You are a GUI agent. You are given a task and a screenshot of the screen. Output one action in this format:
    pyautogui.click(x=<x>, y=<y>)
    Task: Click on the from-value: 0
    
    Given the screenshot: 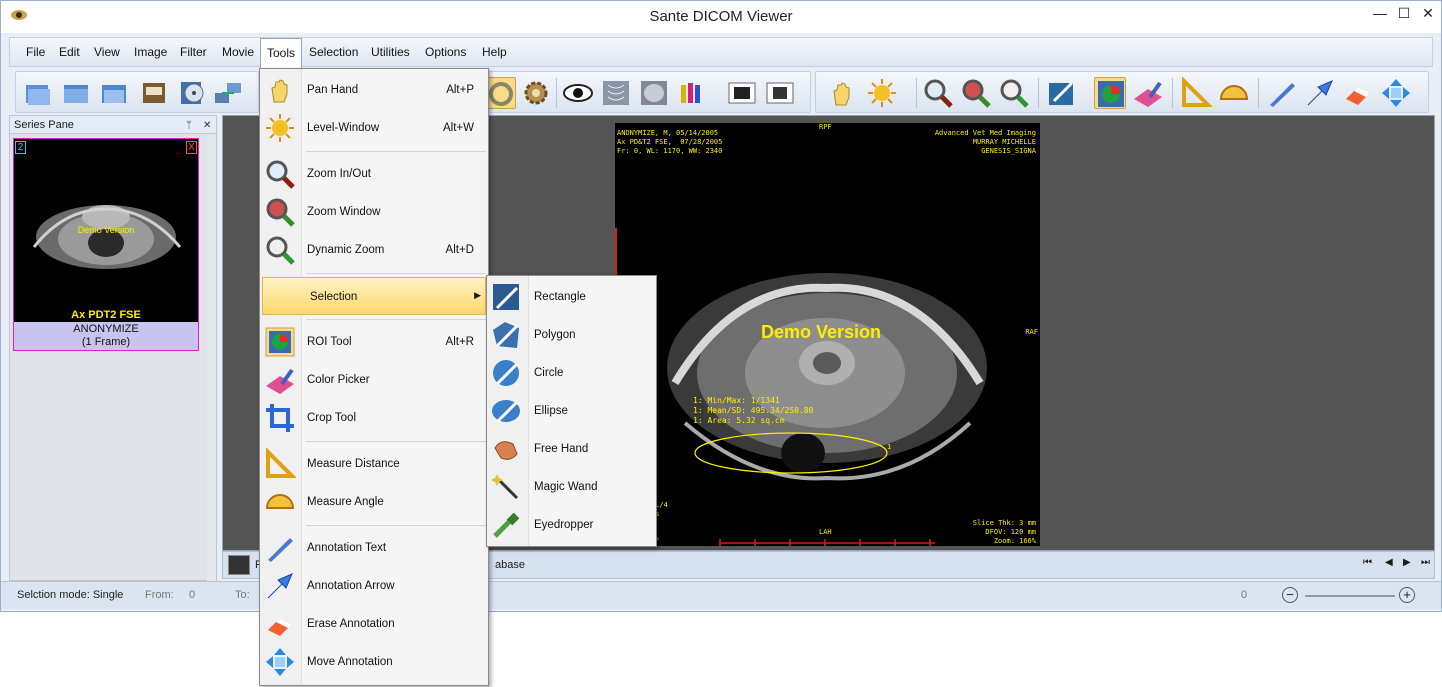 What is the action you would take?
    pyautogui.click(x=192, y=595)
    